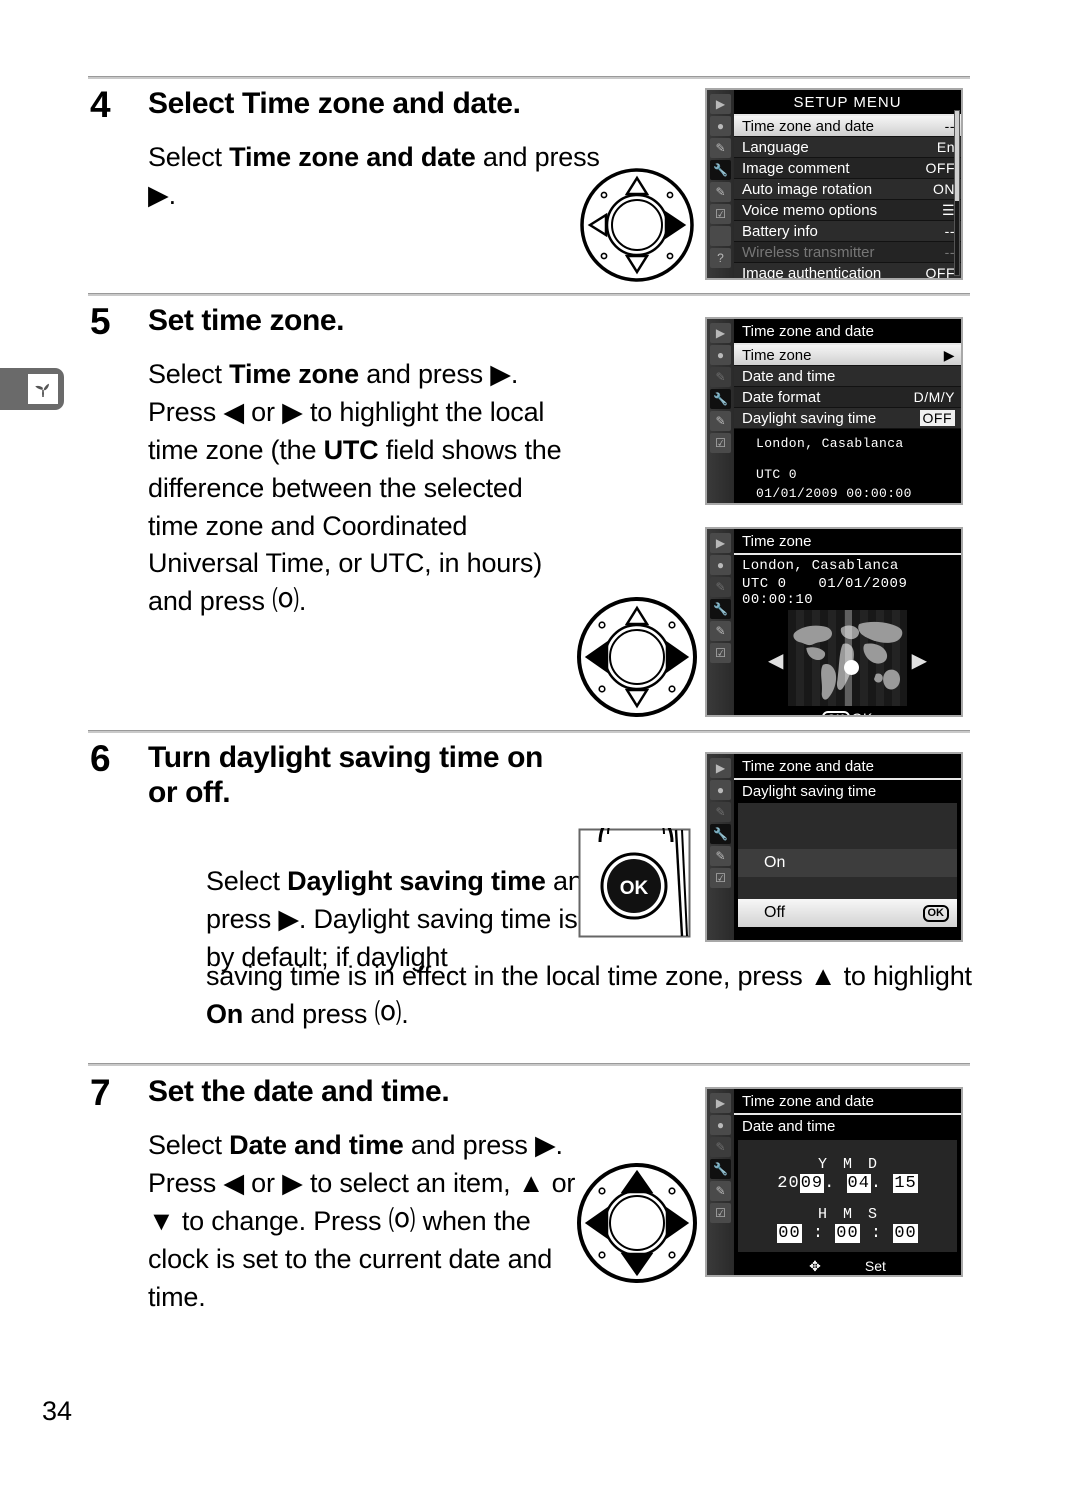  What do you see at coordinates (847, 252) in the screenshot?
I see `menu-item-wireless-transmitter: Wireless transmitter --` at bounding box center [847, 252].